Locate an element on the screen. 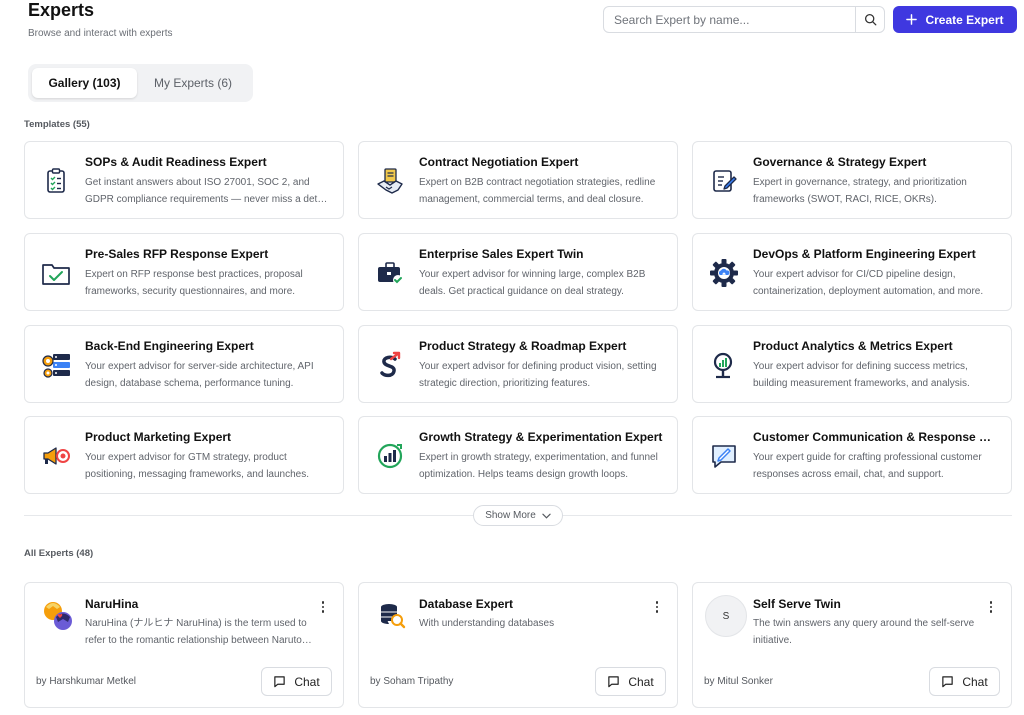 This screenshot has width=1024, height=715. expert-title: NaruHina is located at coordinates (112, 604).